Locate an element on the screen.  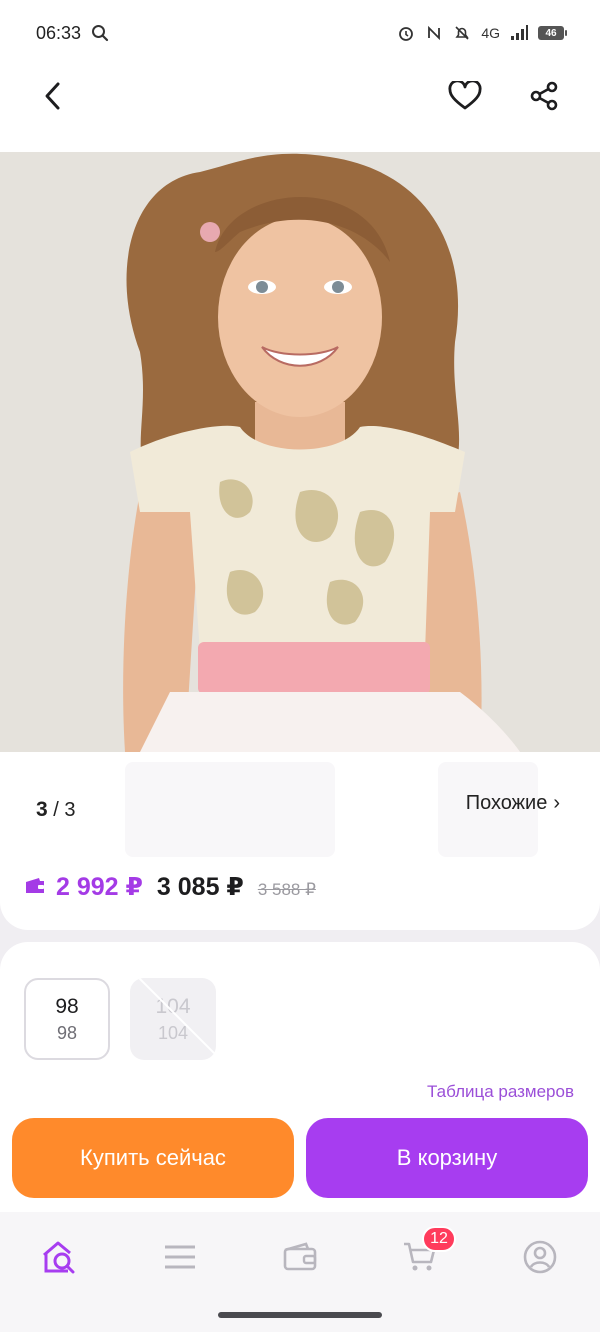
tab-wallet is located at coordinates (300, 1257).